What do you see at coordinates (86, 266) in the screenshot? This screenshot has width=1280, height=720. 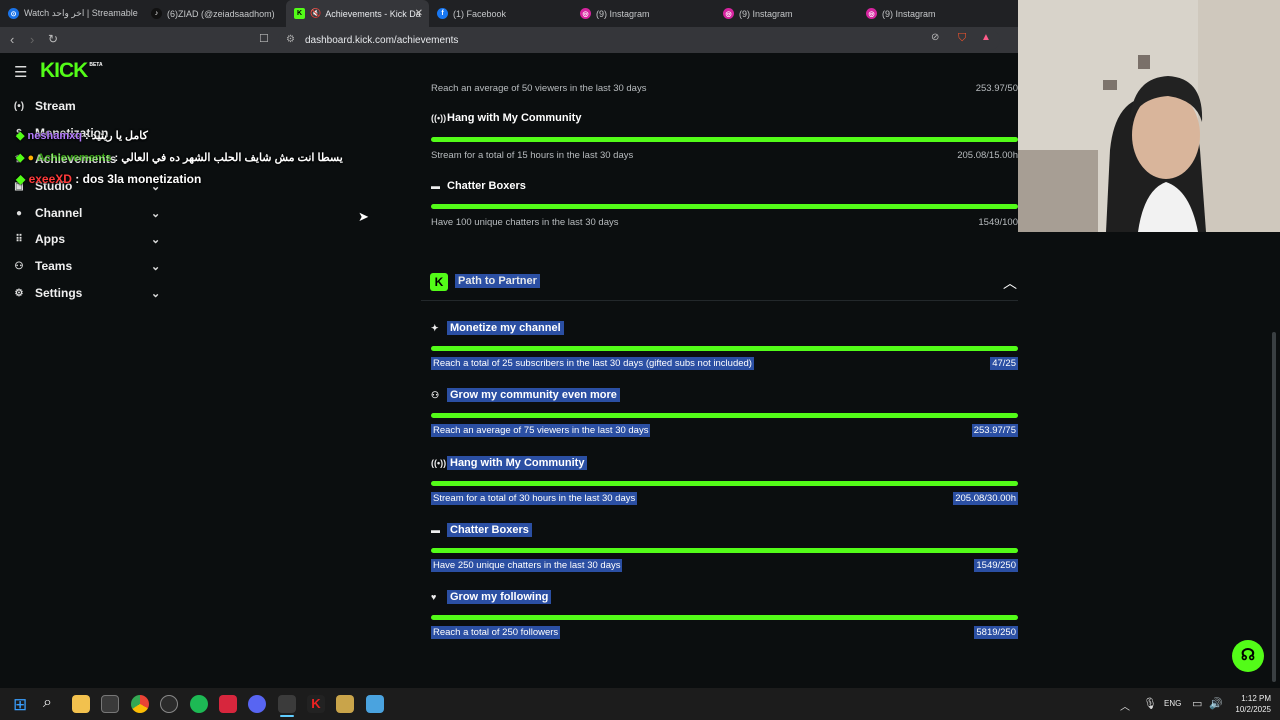 I see `sidebar-item-teams: ⚇ Teams ⌄` at bounding box center [86, 266].